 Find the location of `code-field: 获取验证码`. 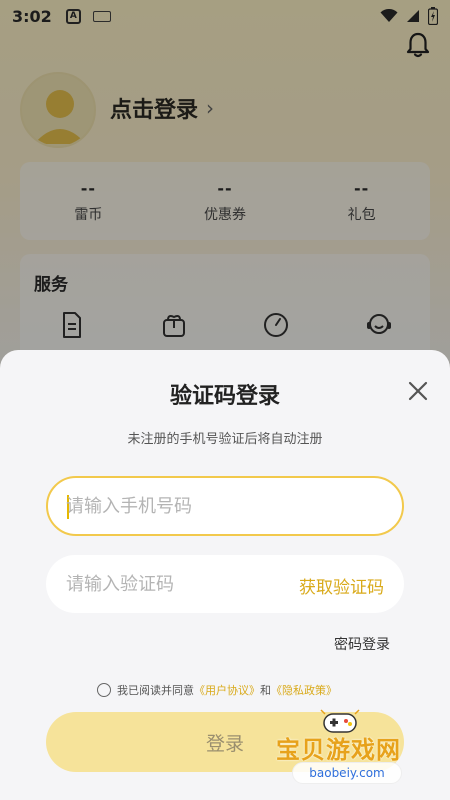

code-field: 获取验证码 is located at coordinates (225, 584).